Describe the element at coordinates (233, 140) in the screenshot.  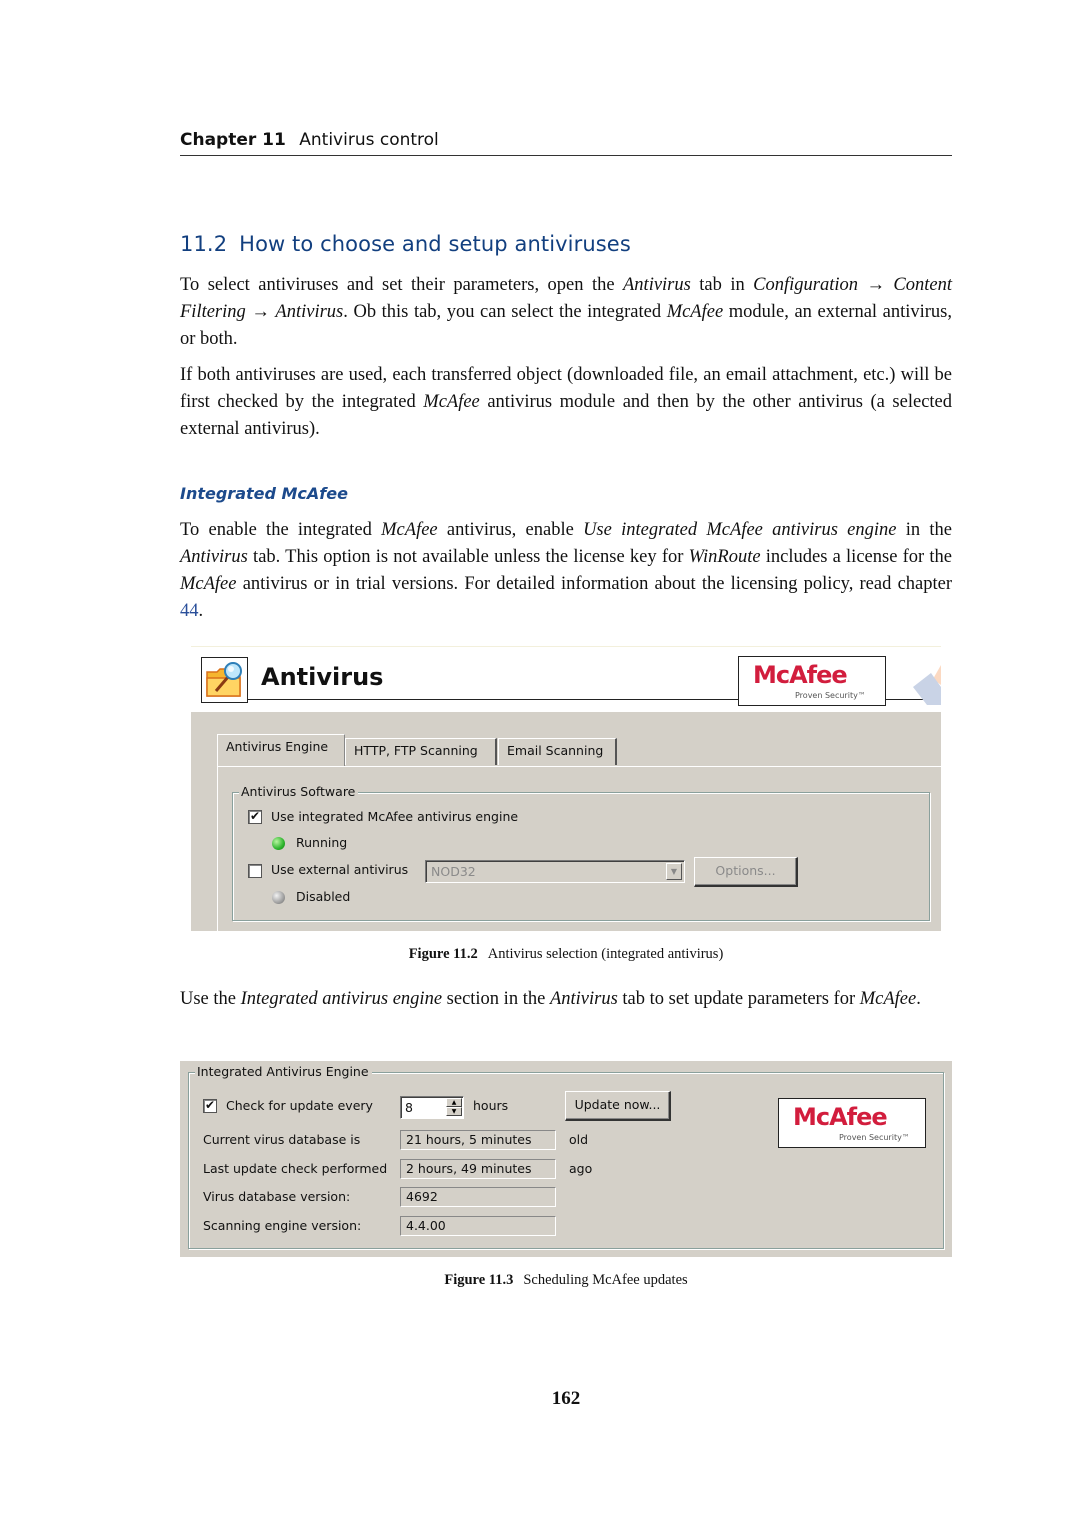
I see `chapter-label: Chapter 11` at that location.